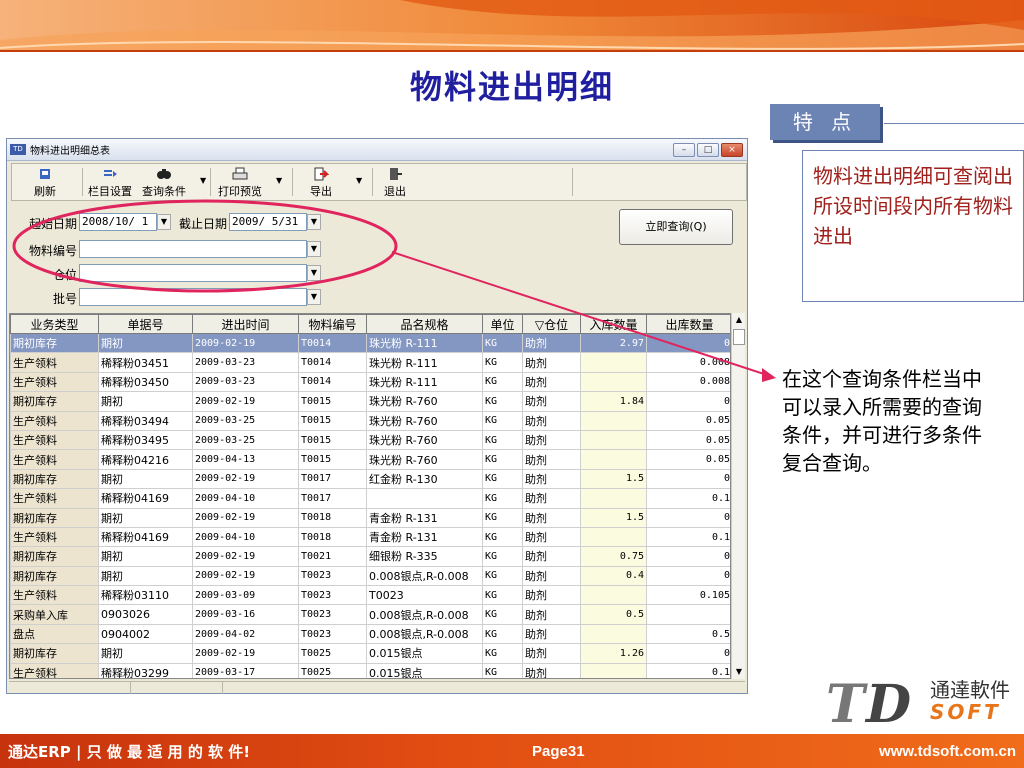 This screenshot has width=1024, height=768. I want to click on exit-button: 退出, so click(395, 183).